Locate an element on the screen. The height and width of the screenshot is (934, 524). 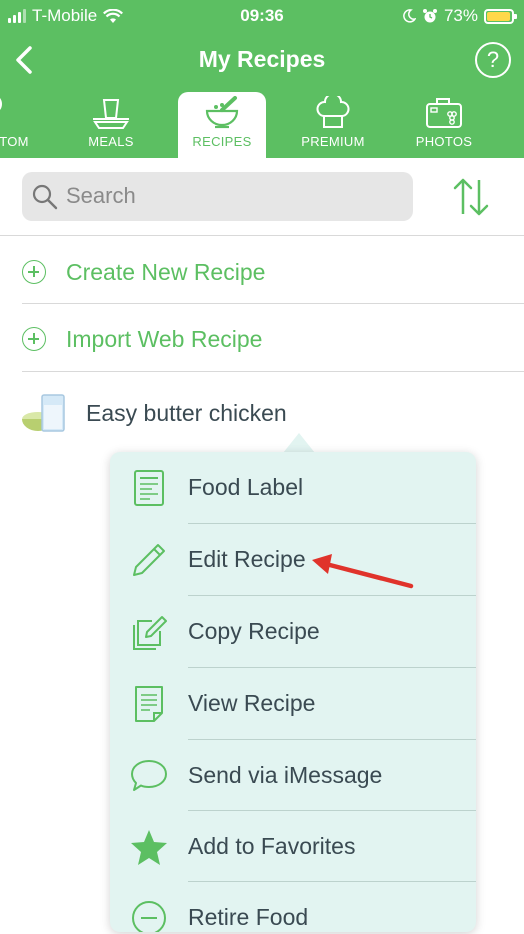
tab-label: TOM is located at coordinates (14, 141).